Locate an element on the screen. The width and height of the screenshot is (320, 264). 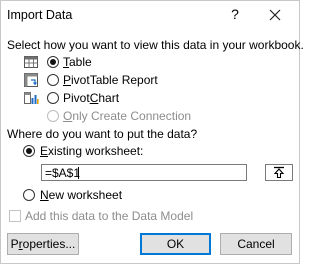
label-rest: able is located at coordinates (80, 62).